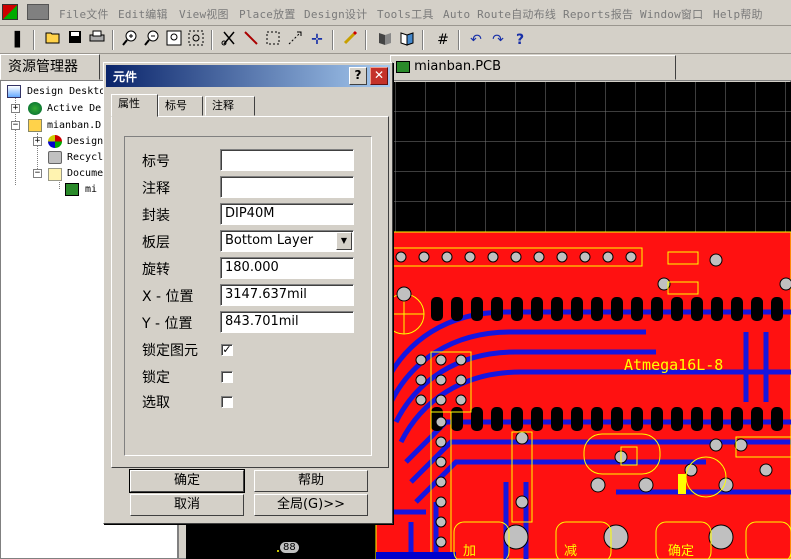  Describe the element at coordinates (738, 14) in the screenshot. I see `menu-help: Help帮助` at that location.